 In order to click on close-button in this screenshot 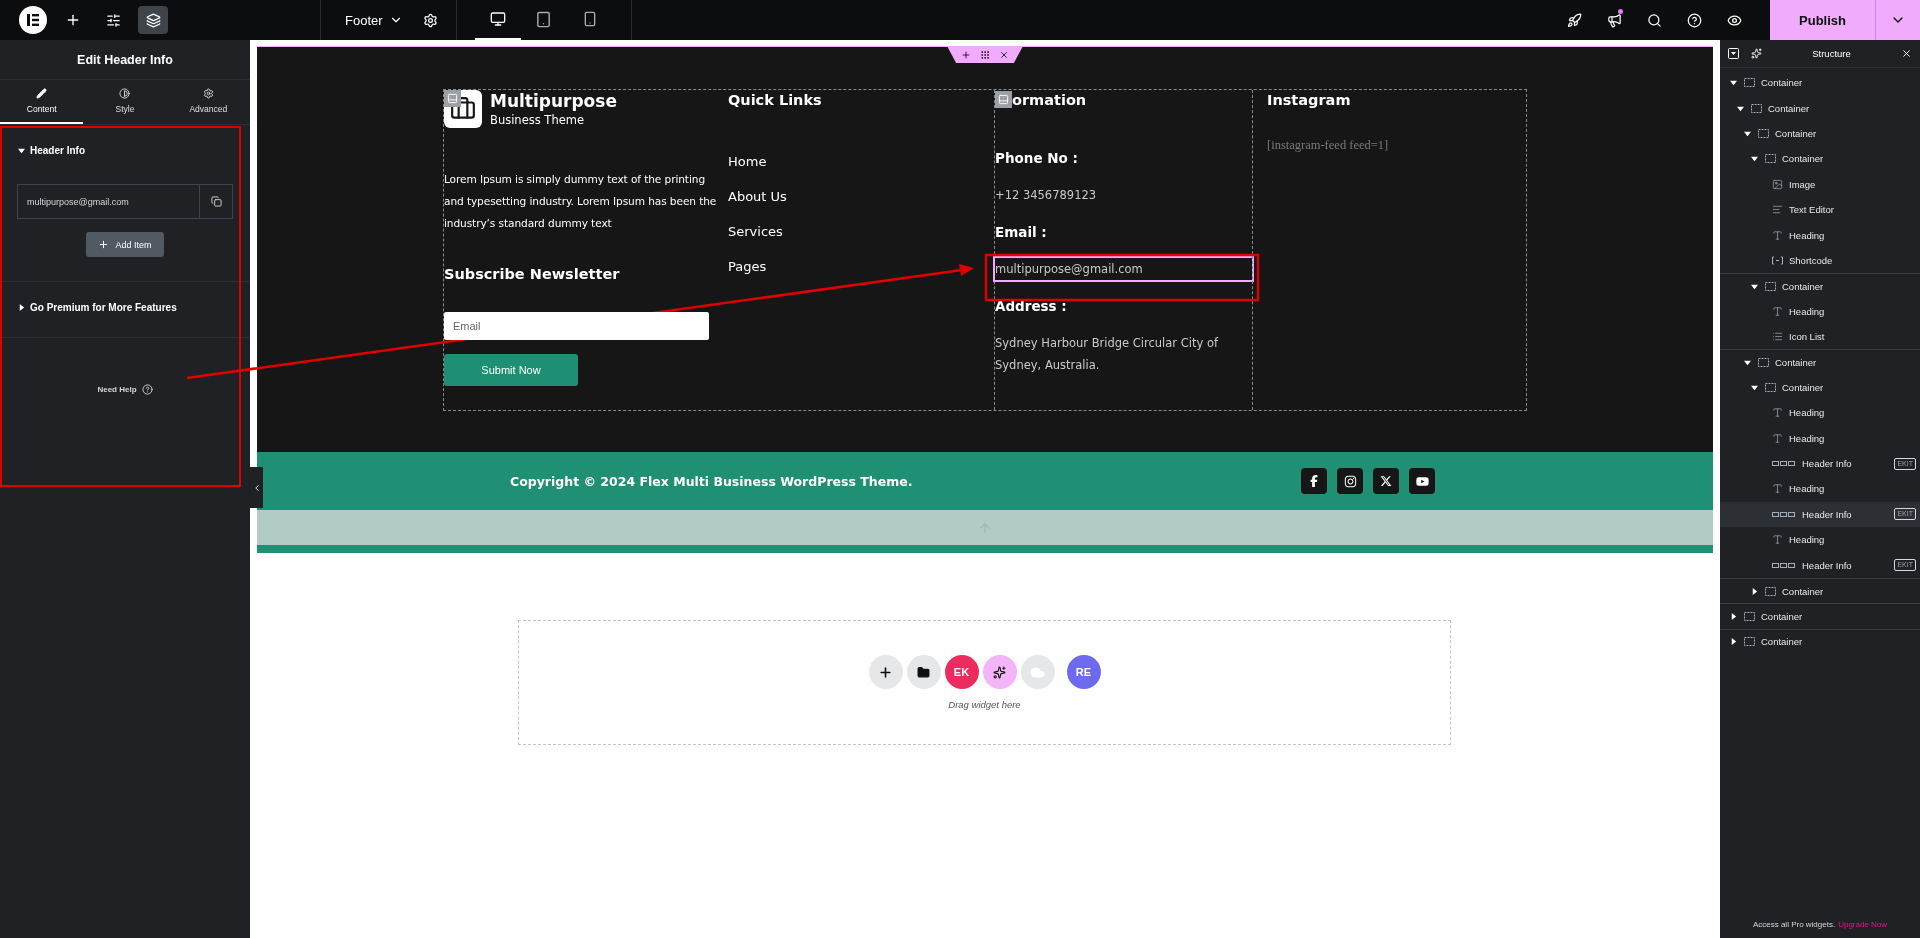, I will do `click(1906, 53)`.